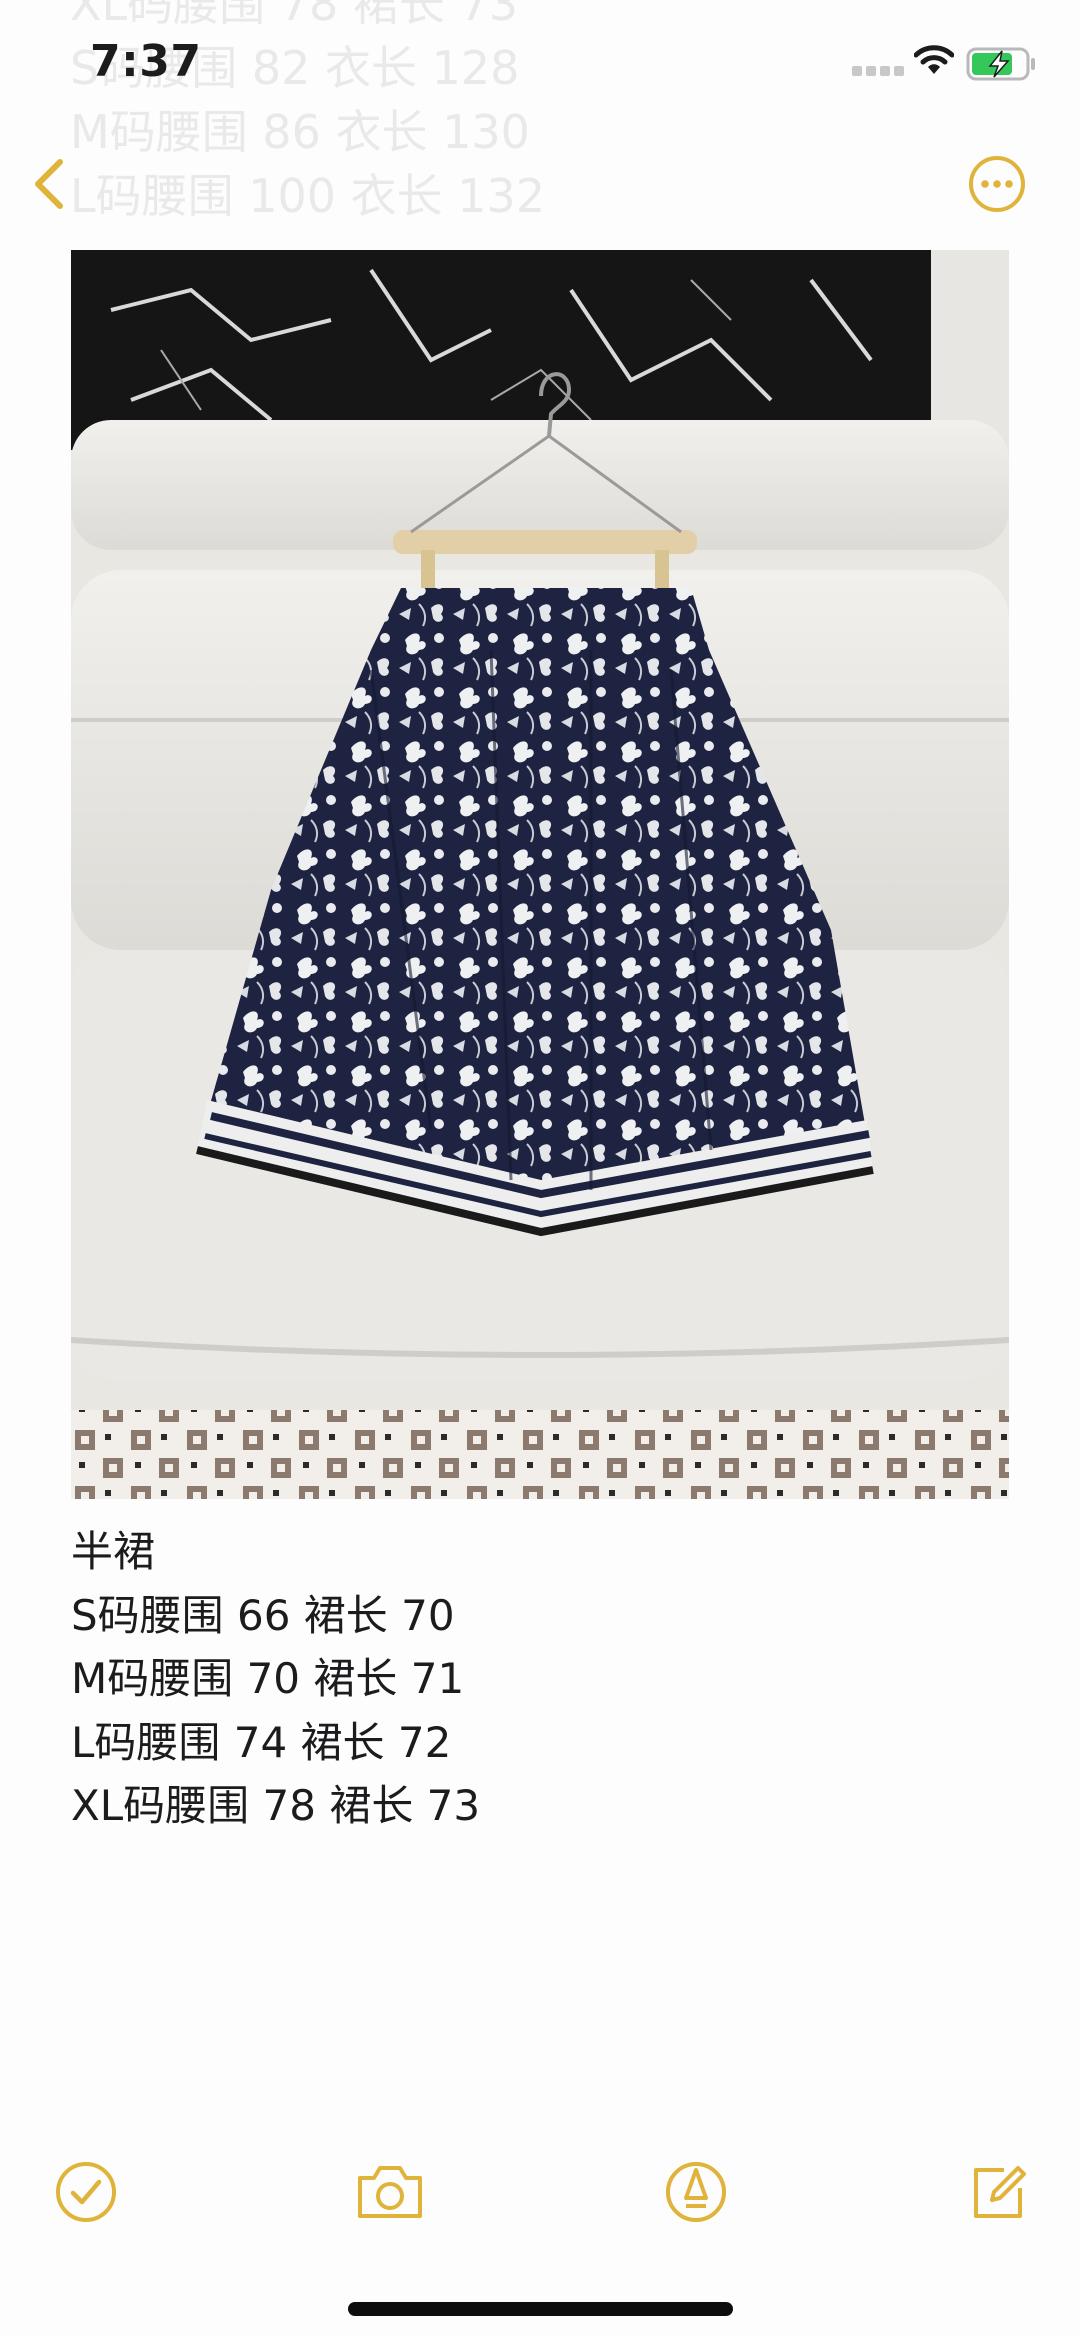 The width and height of the screenshot is (1080, 2337). I want to click on status-bar: 7:37, so click(540, 65).